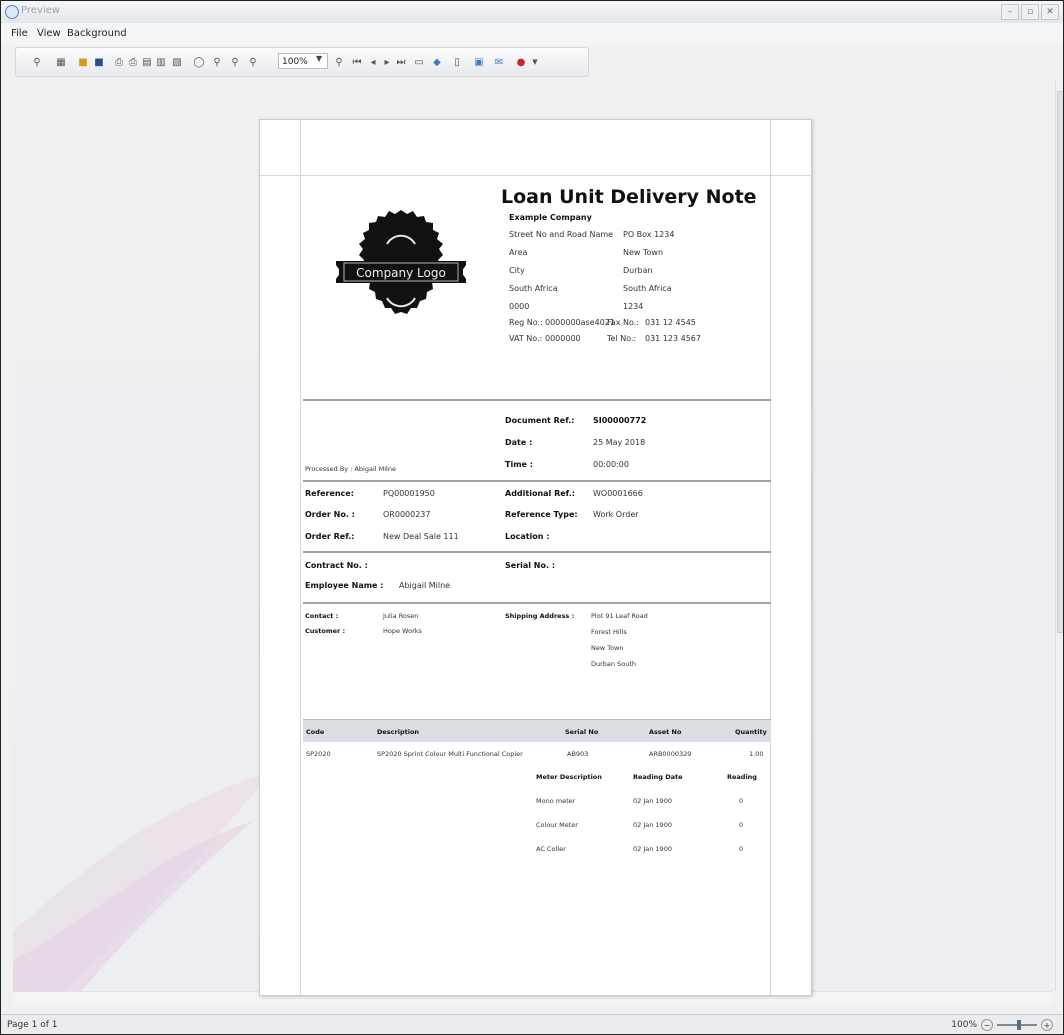 The image size is (1064, 1035). I want to click on meter-description: Mono meter, so click(556, 801).